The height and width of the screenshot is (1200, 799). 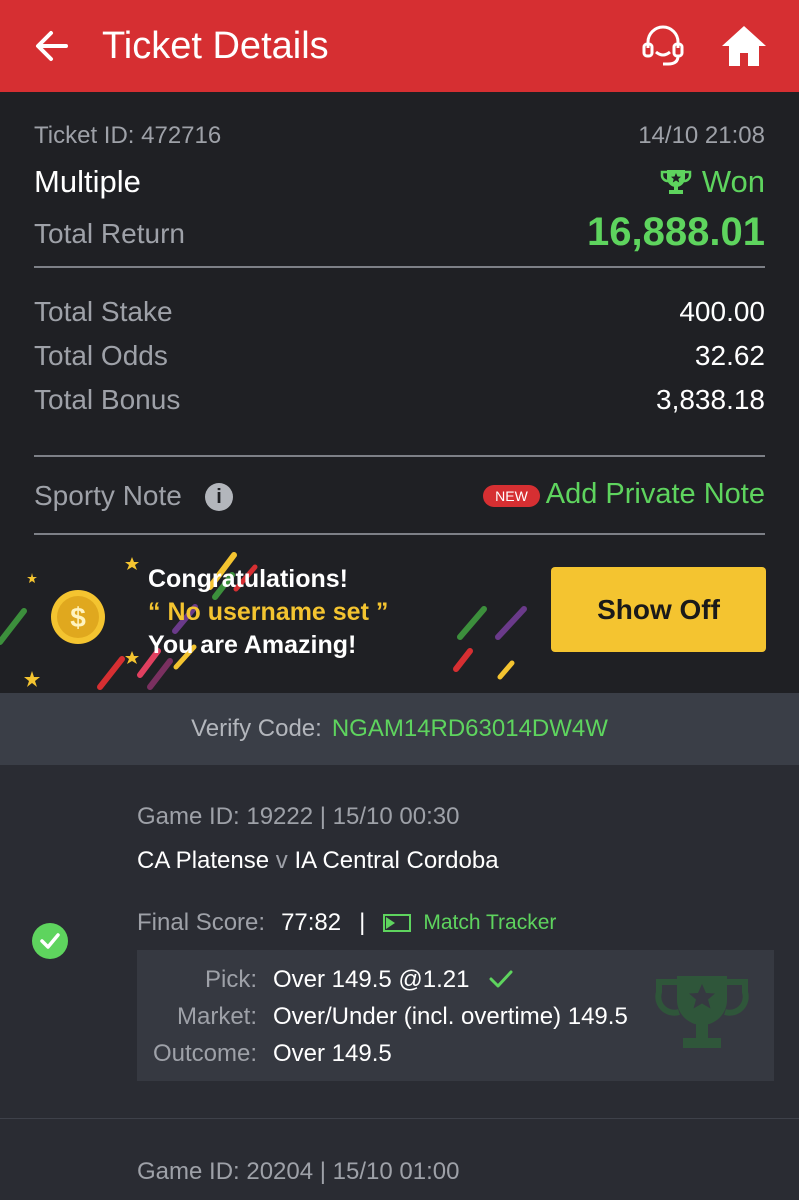 I want to click on match-tracker-link: Match Tracker, so click(x=489, y=923).